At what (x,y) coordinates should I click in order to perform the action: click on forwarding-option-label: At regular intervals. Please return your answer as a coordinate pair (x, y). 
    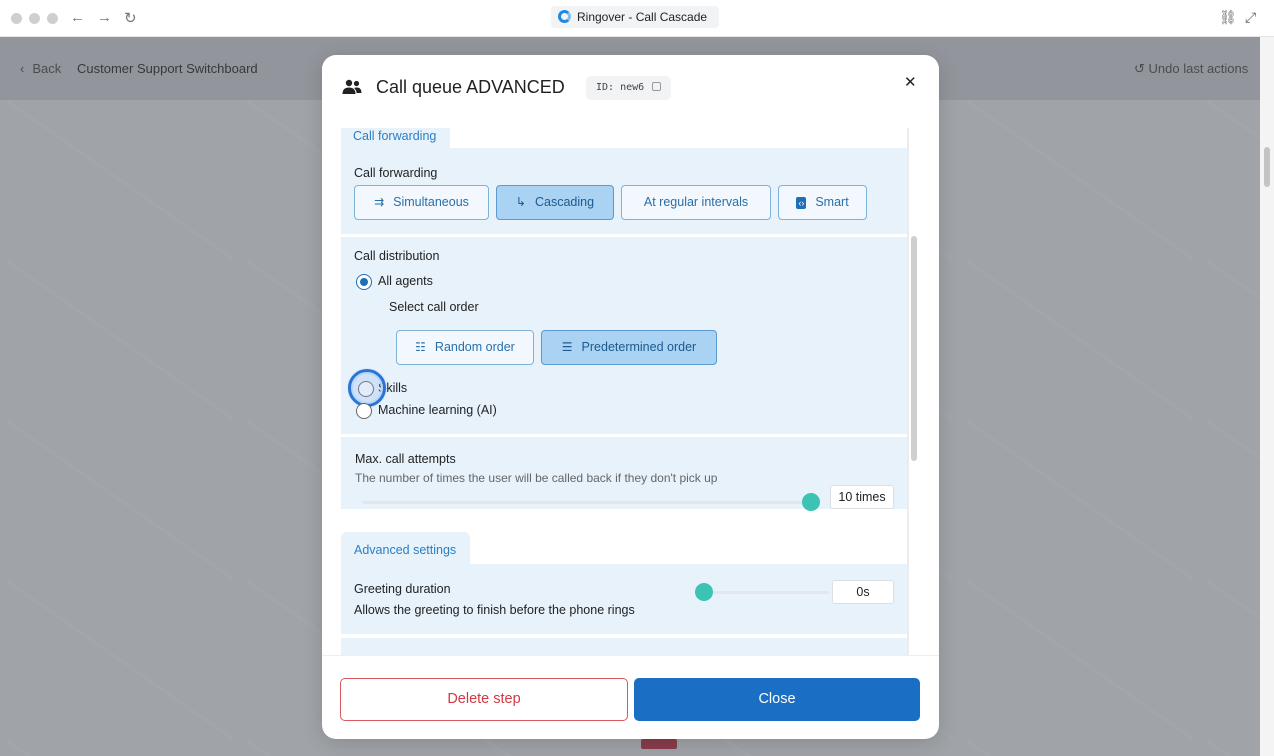
    Looking at the image, I should click on (696, 202).